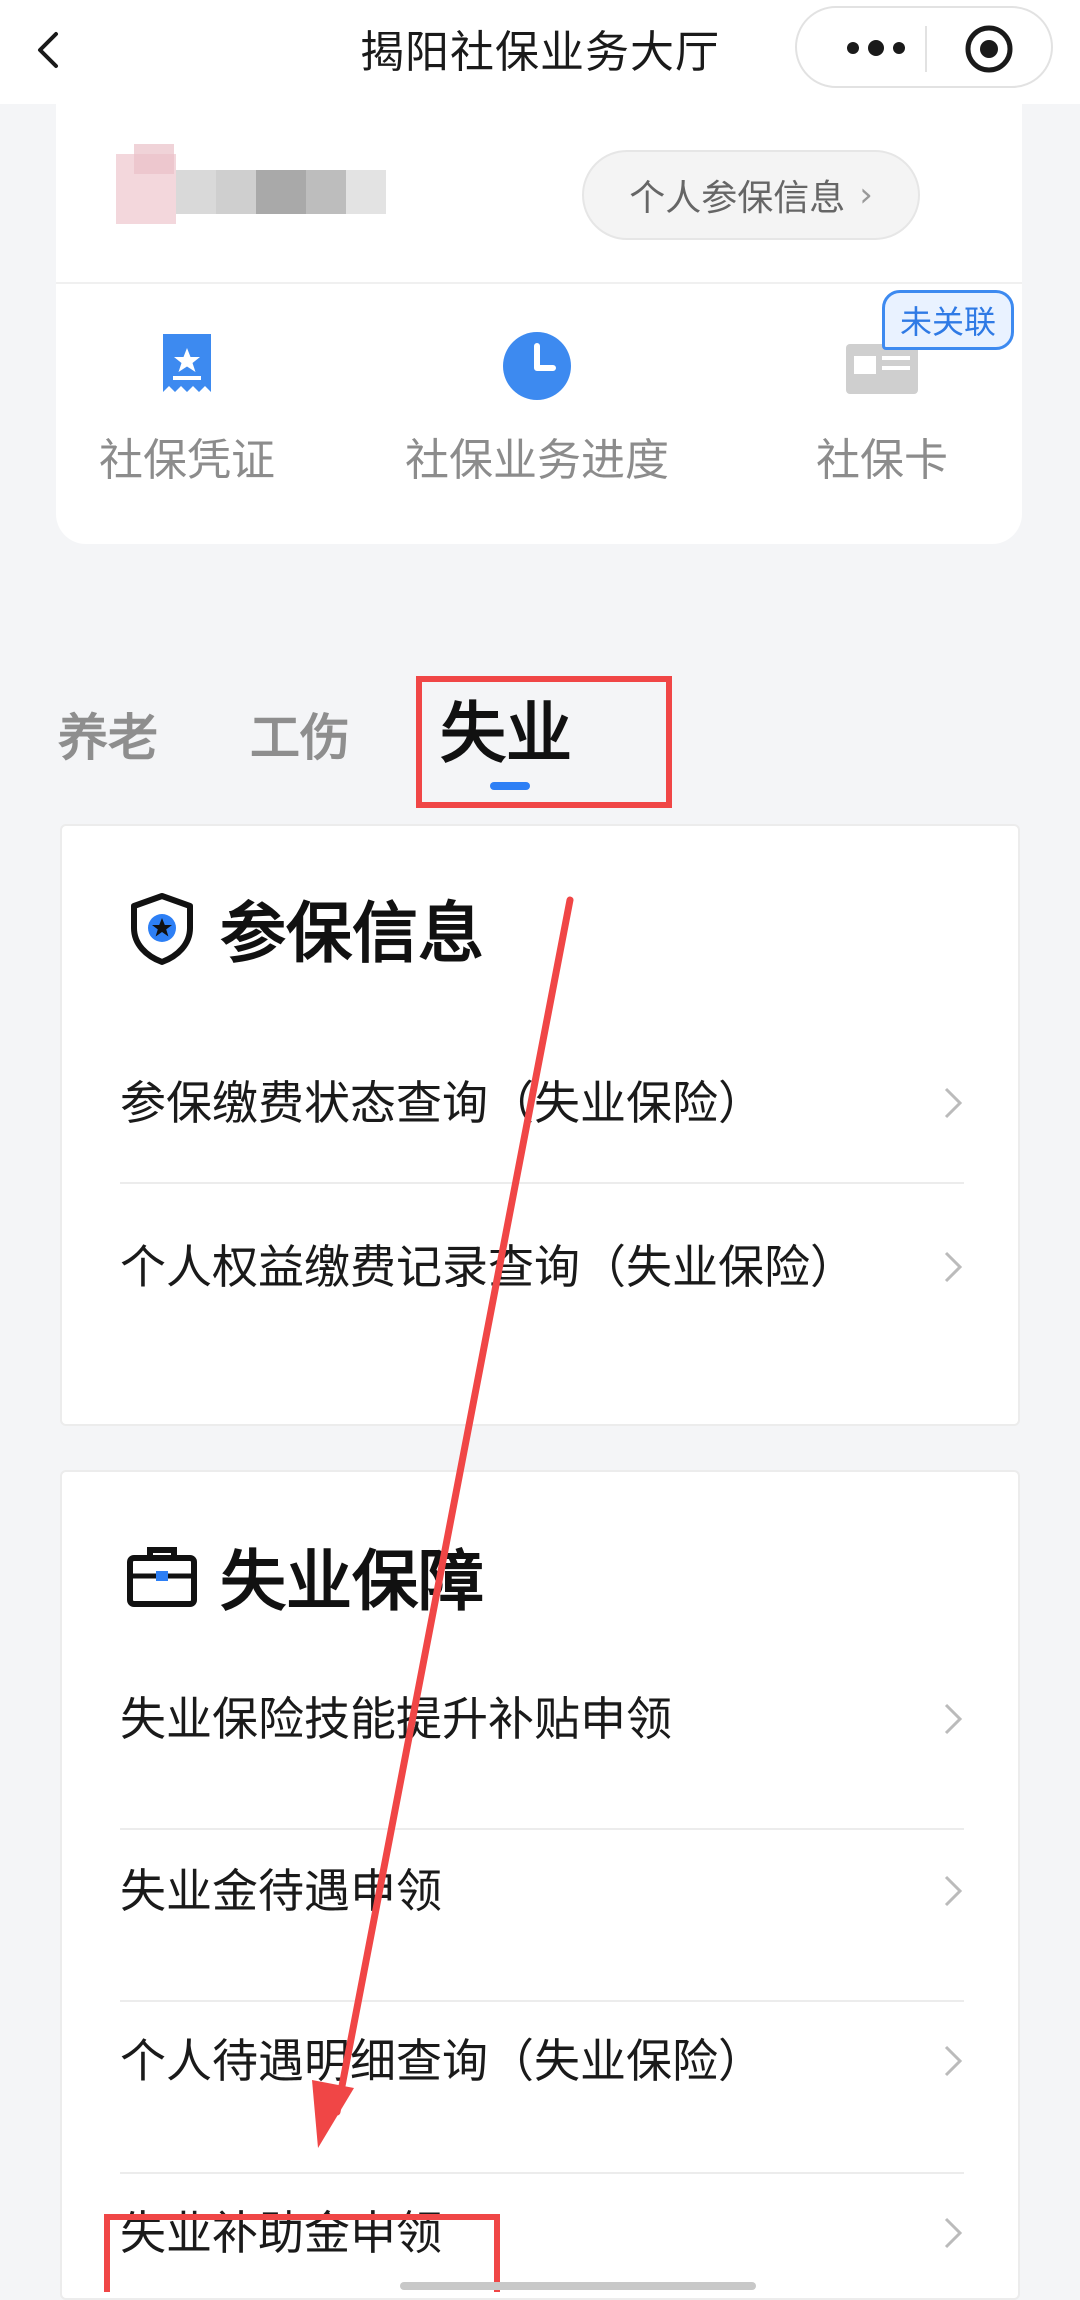 This screenshot has height=2300, width=1080. What do you see at coordinates (396, 1719) in the screenshot?
I see `list-item-label: 失业保险技能提升补贴申领` at bounding box center [396, 1719].